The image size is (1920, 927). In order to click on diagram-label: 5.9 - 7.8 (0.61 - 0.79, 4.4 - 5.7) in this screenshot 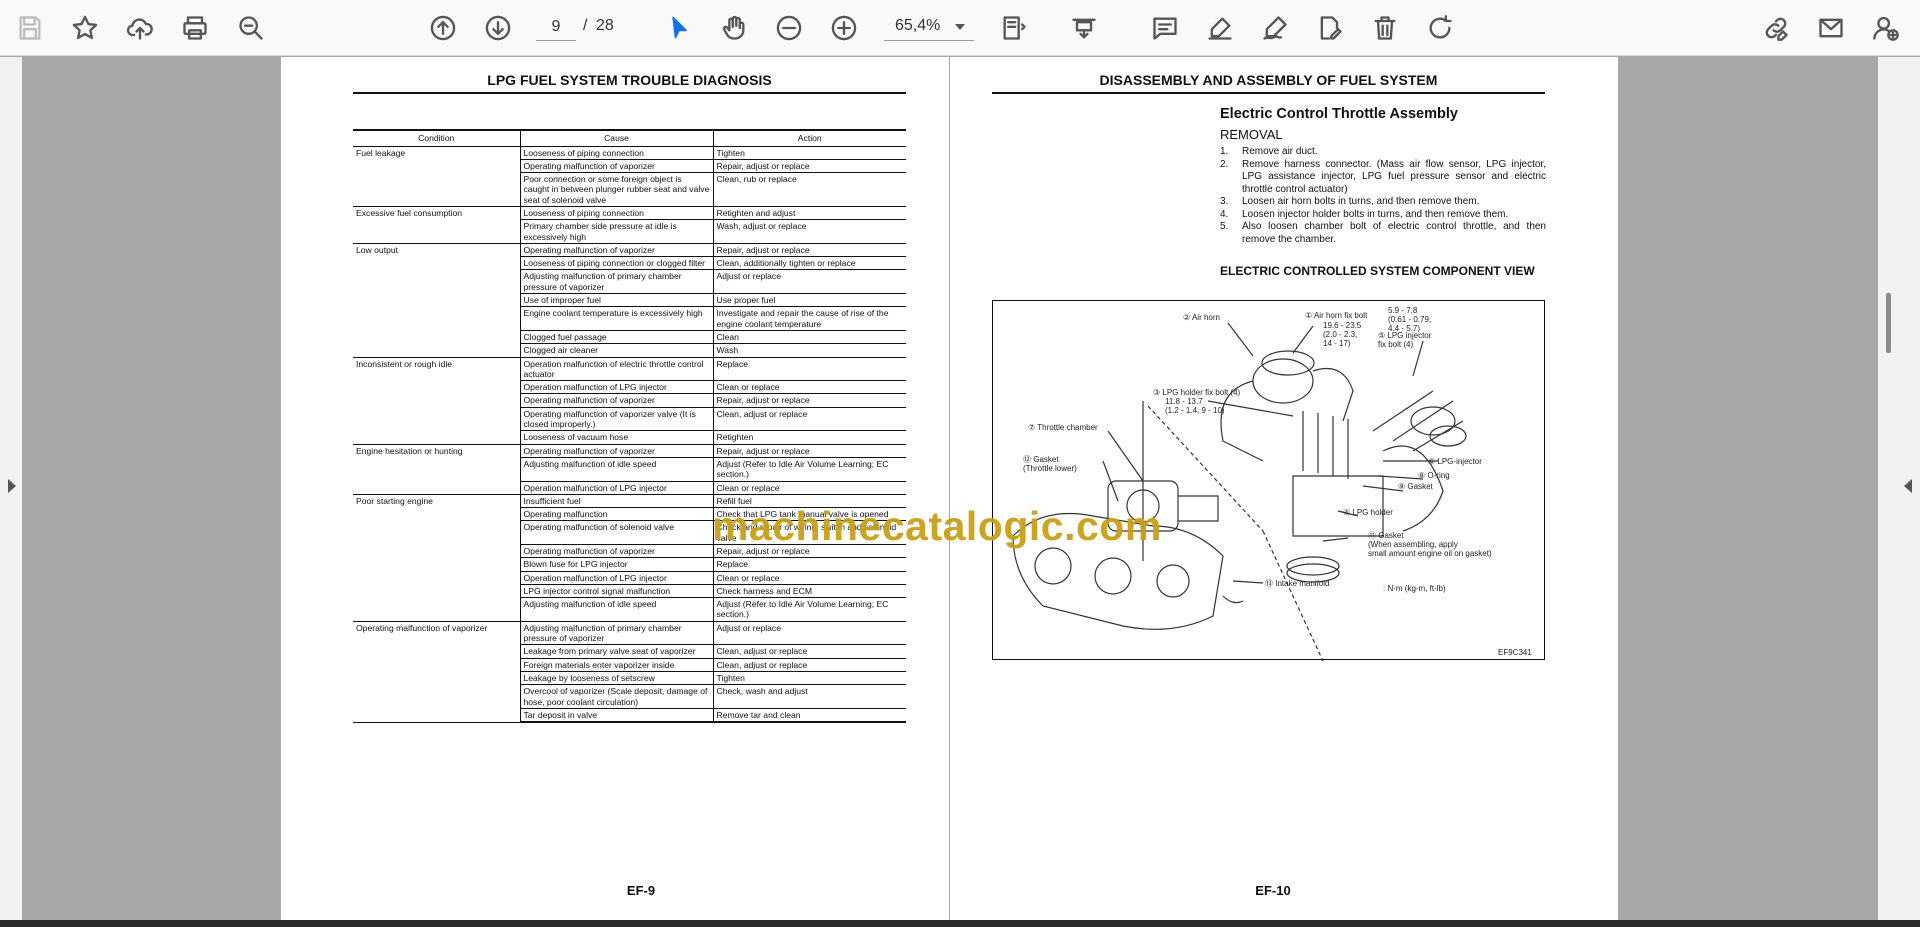, I will do `click(1410, 319)`.